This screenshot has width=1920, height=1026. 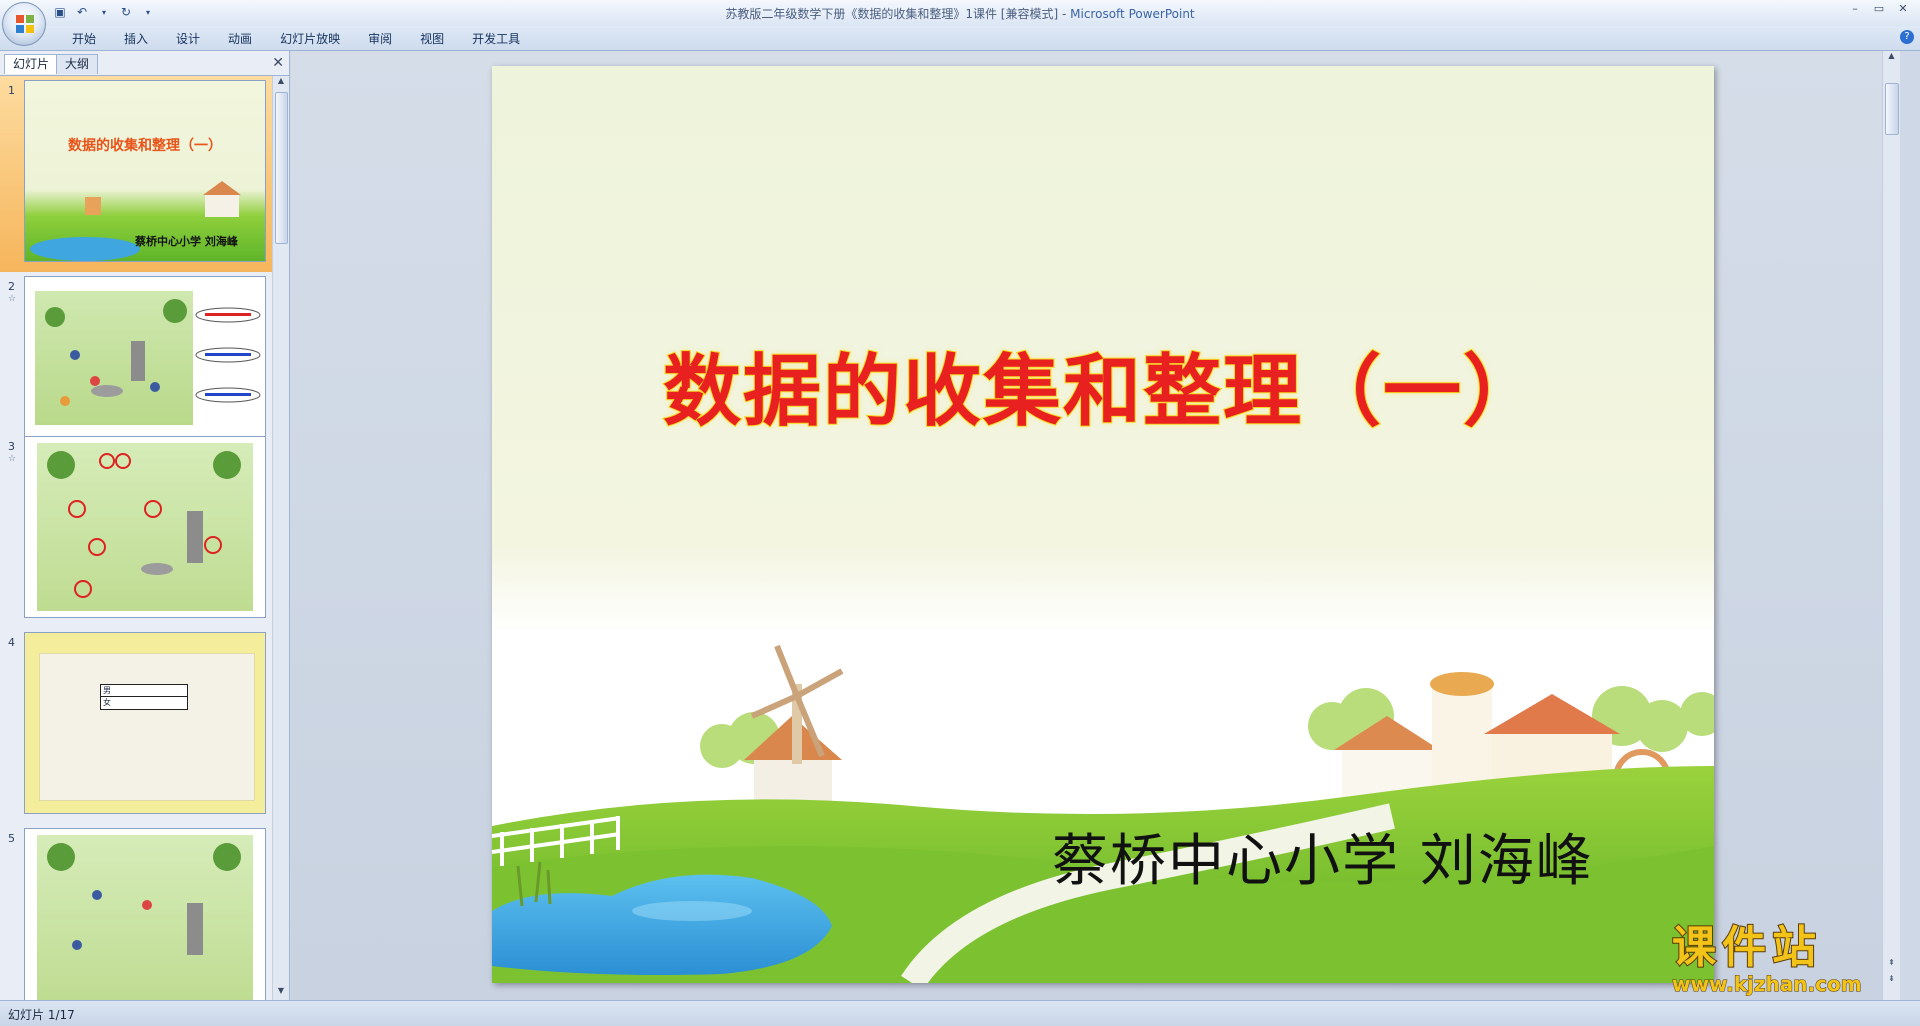 I want to click on tab-view: 视图, so click(x=432, y=39).